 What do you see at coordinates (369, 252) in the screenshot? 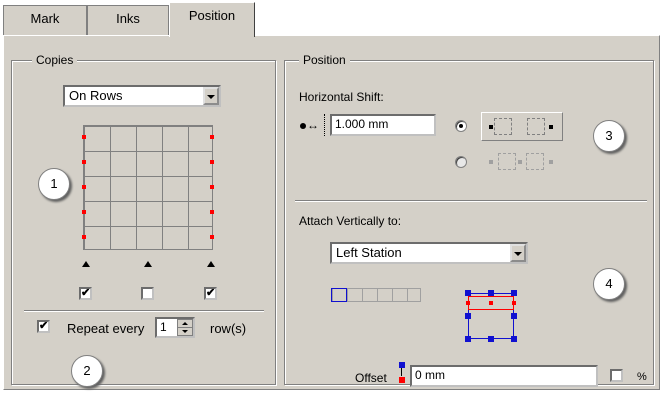
I see `attach-station-value: Left Station` at bounding box center [369, 252].